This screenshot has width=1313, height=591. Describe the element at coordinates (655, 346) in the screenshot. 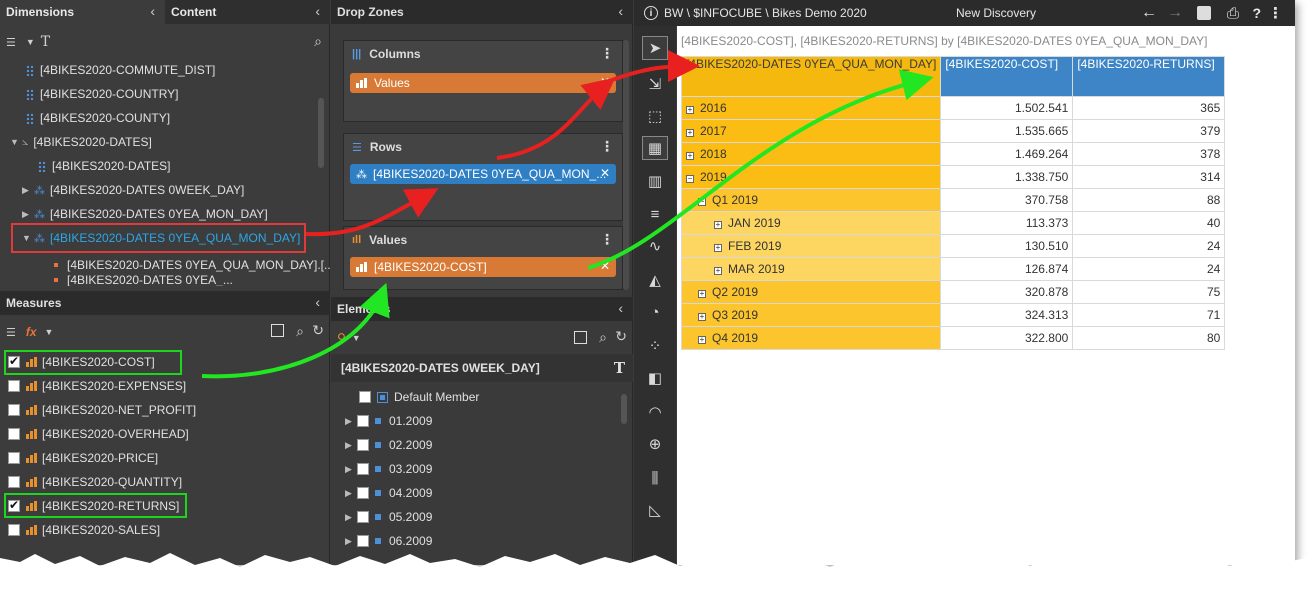

I see `scatter-chart-icon: ⁘` at that location.